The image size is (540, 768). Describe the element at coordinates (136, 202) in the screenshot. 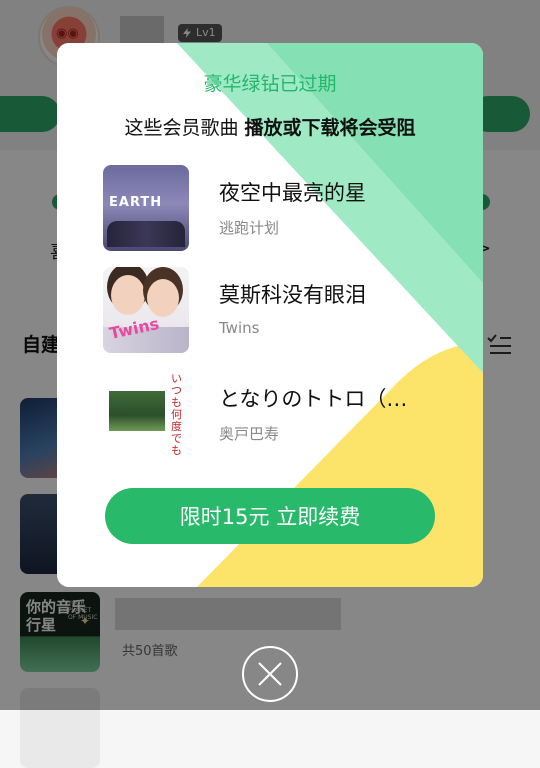

I see `album-cover-text: EARTH` at that location.